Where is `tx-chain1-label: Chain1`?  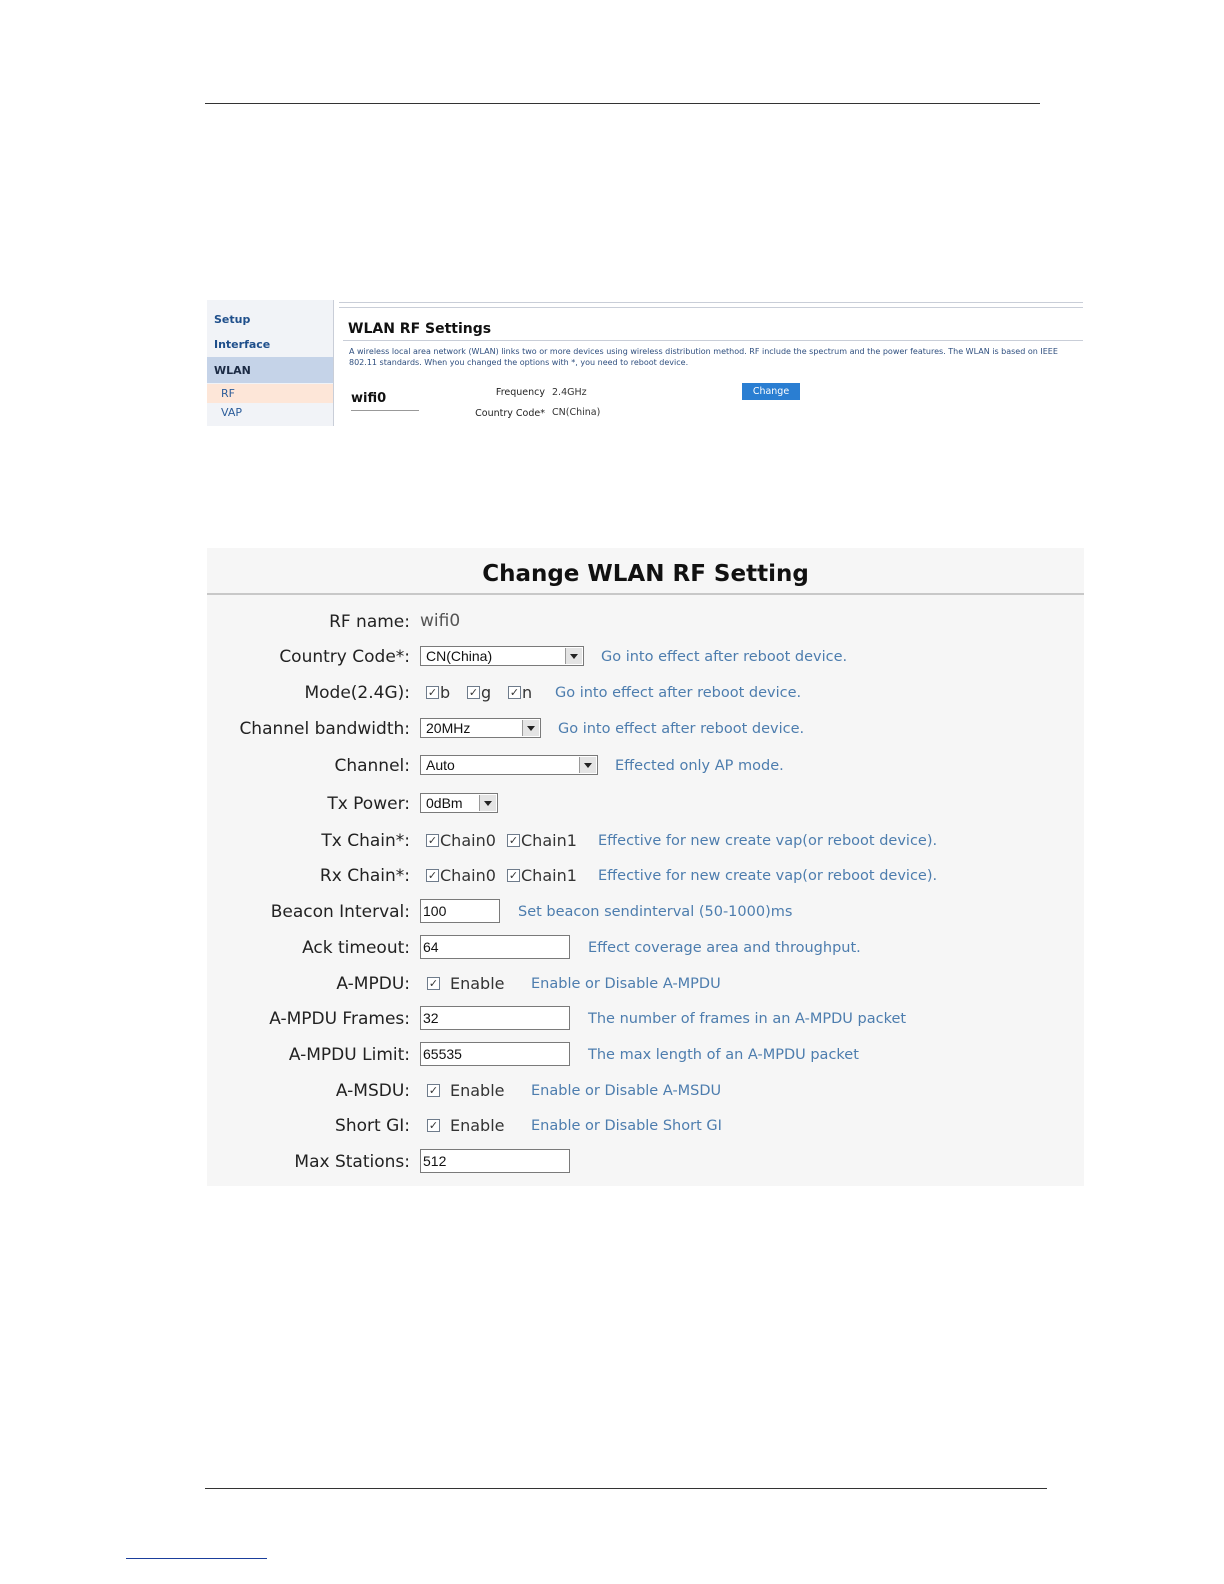 tx-chain1-label: Chain1 is located at coordinates (549, 840).